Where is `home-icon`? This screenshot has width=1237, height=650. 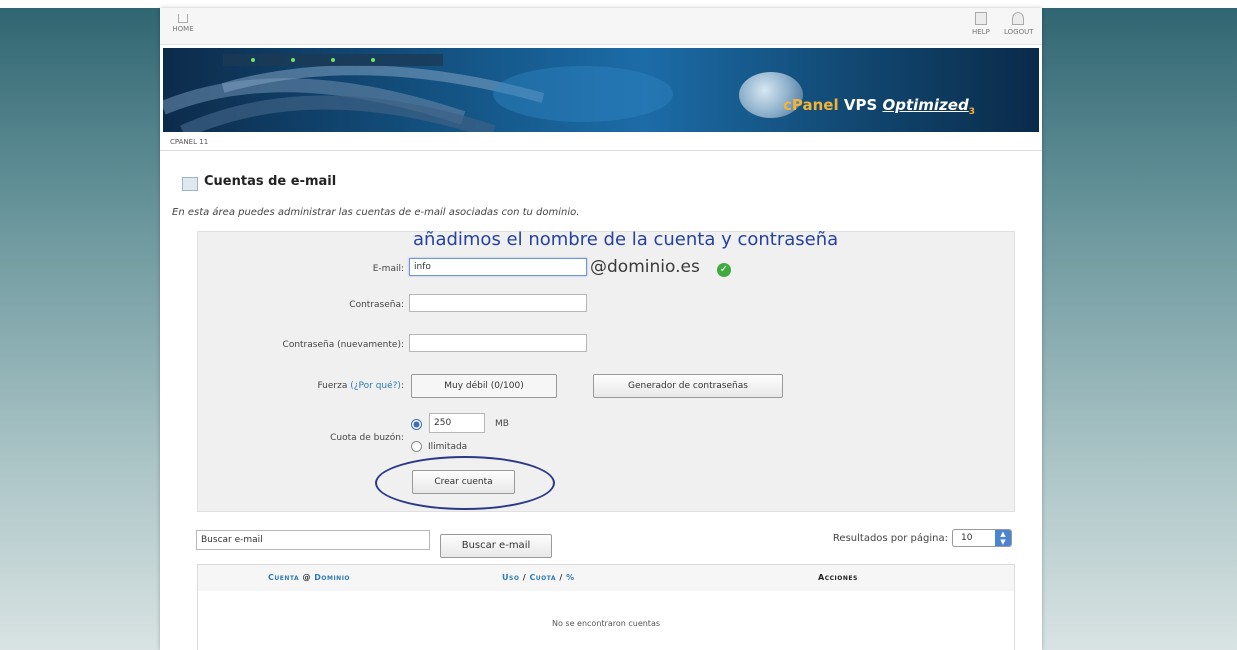
home-icon is located at coordinates (183, 18).